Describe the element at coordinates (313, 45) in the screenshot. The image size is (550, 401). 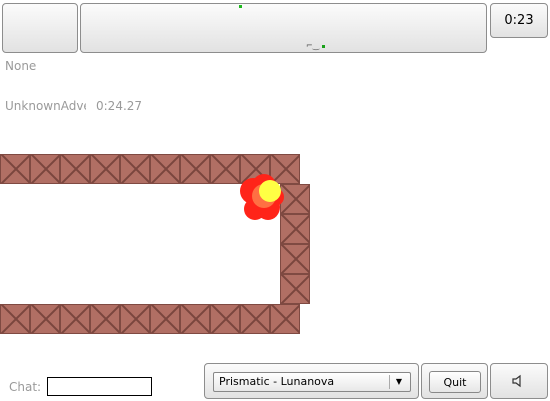
I see `minimap-car-icon: ⌐‿` at that location.